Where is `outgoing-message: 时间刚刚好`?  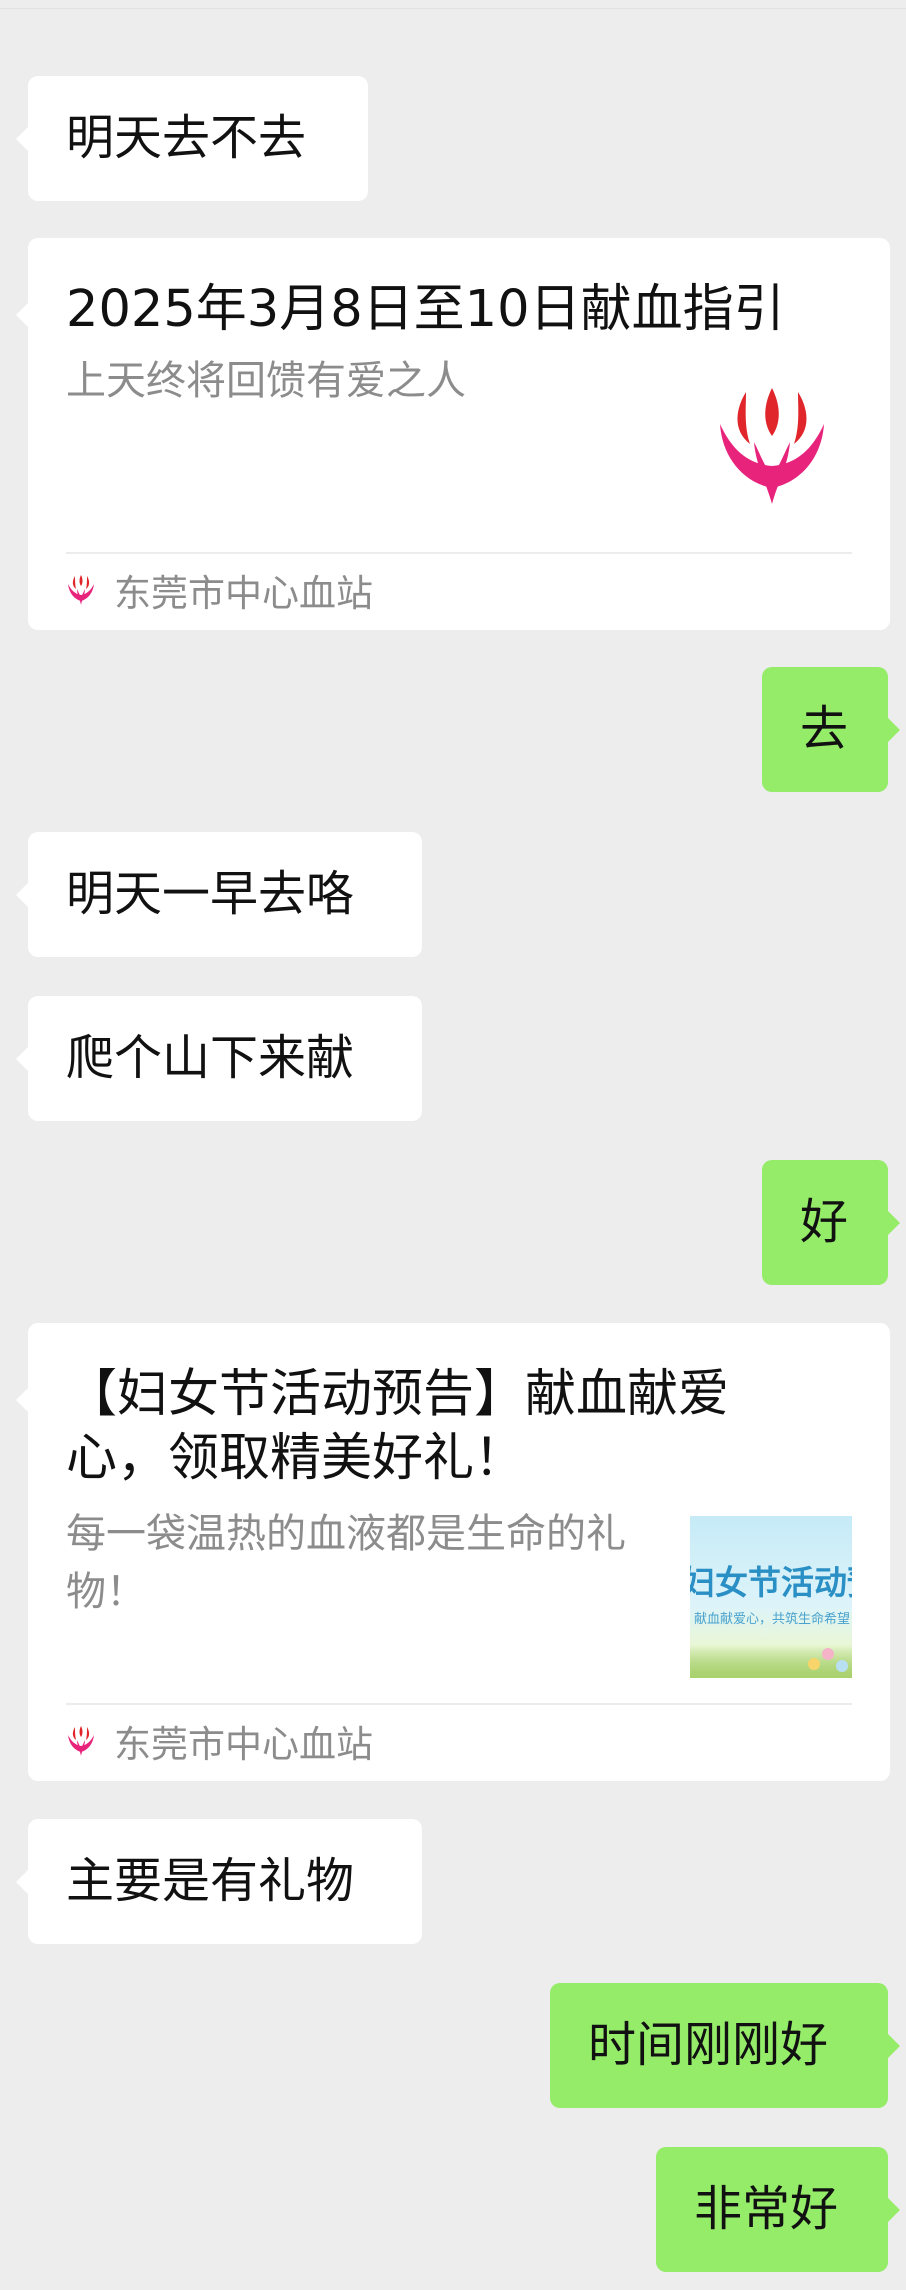 outgoing-message: 时间刚刚好 is located at coordinates (725, 2045).